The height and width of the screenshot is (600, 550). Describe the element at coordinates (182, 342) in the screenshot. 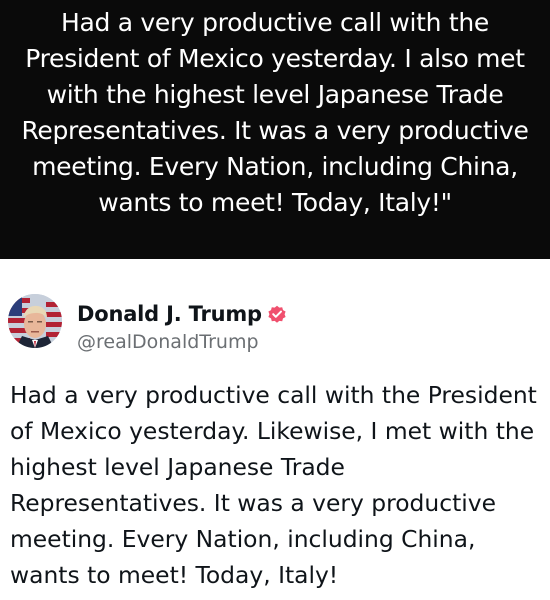

I see `author-handle: @realDonaldTrump` at that location.